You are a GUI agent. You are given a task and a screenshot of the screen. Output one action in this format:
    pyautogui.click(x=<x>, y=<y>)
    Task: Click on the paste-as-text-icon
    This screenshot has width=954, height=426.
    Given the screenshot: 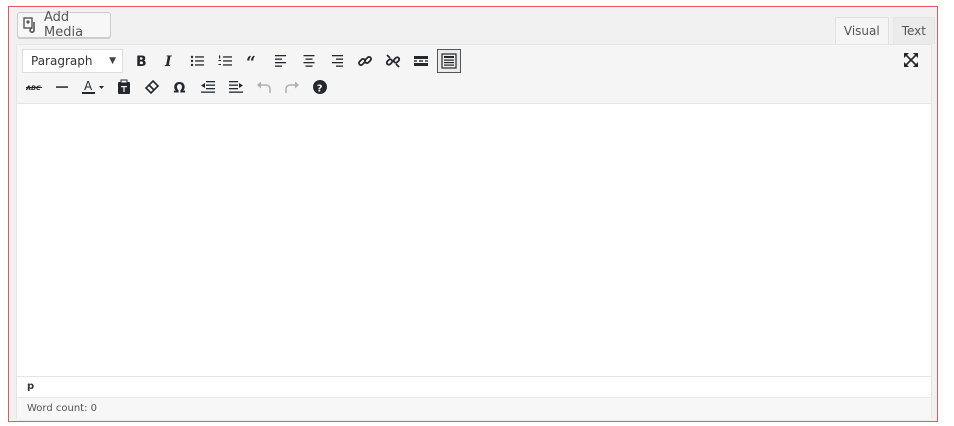 What is the action you would take?
    pyautogui.click(x=124, y=87)
    